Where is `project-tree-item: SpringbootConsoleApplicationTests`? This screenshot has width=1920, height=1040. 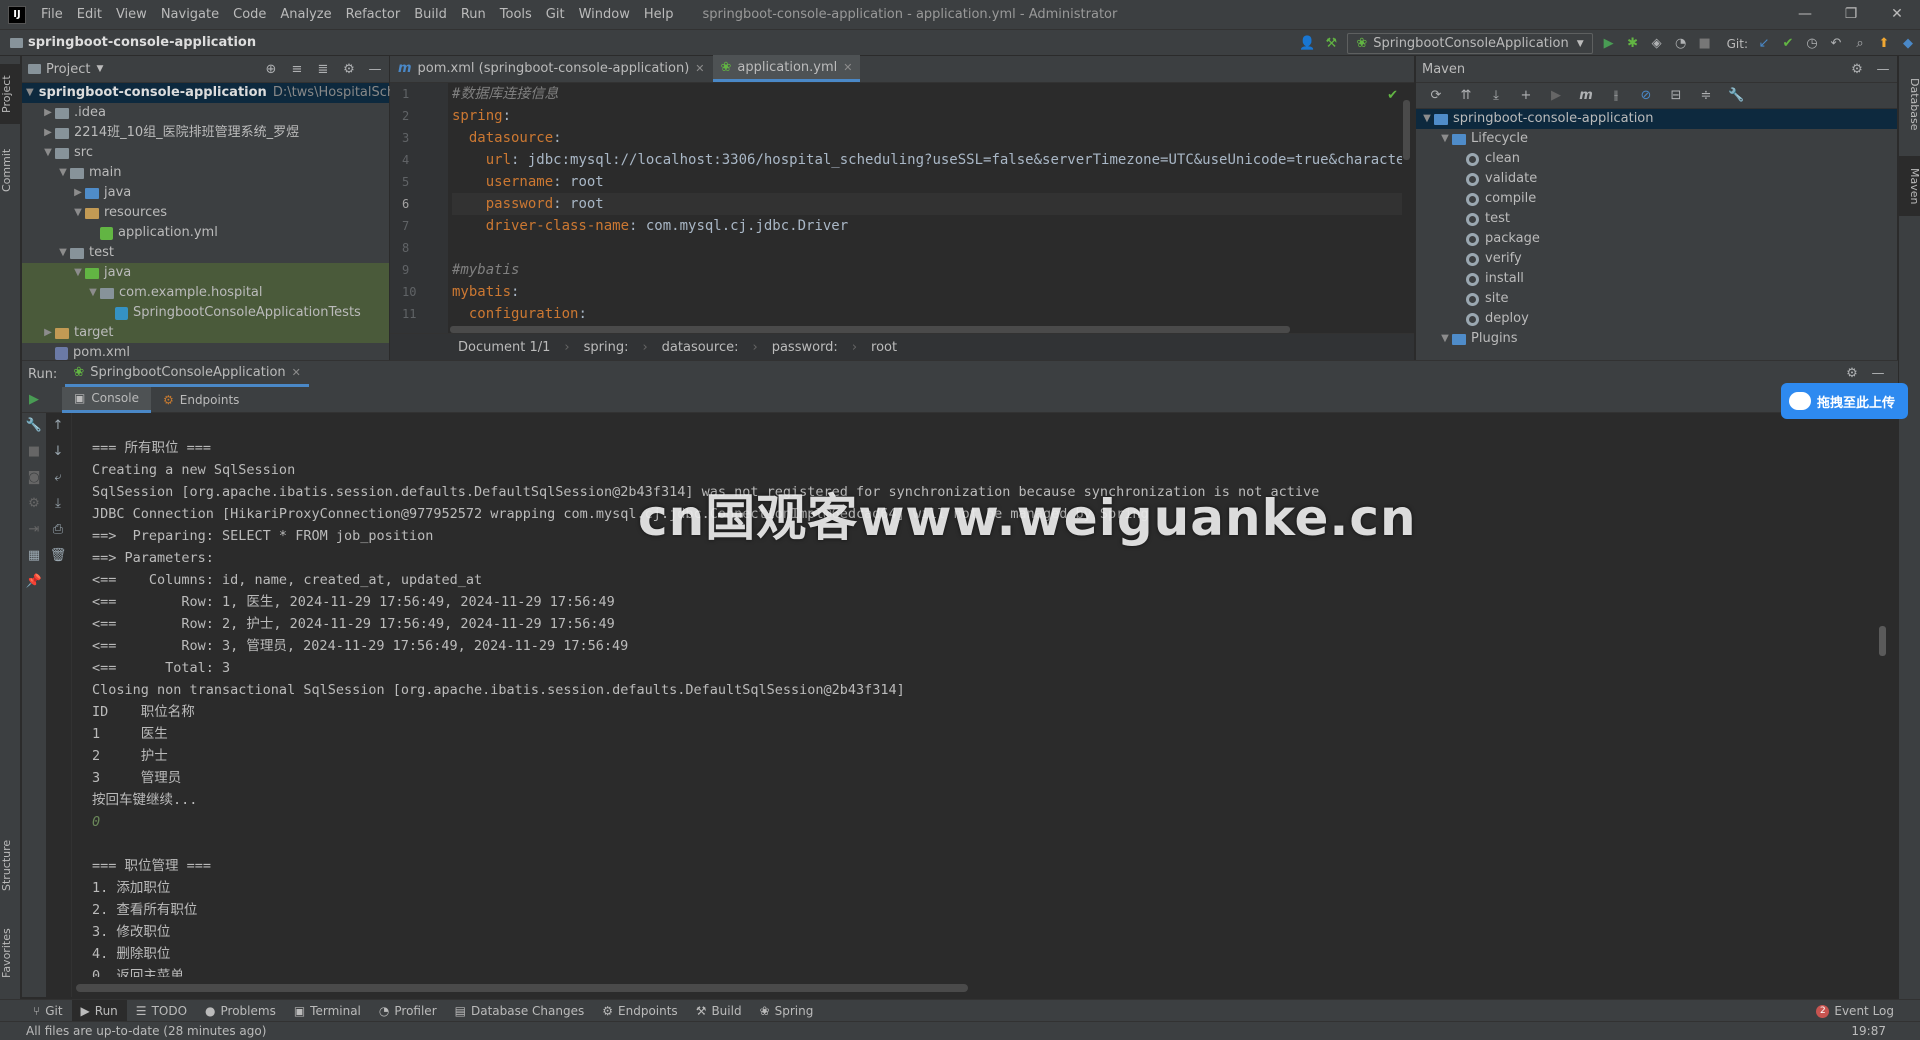 project-tree-item: SpringbootConsoleApplicationTests is located at coordinates (205, 313).